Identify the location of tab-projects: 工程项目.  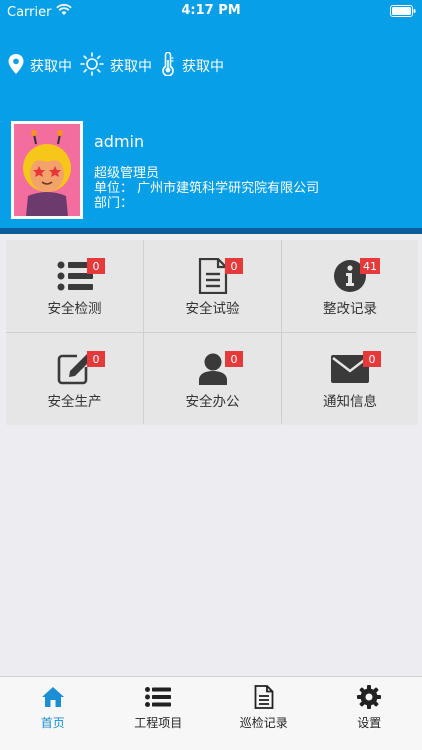
(159, 713).